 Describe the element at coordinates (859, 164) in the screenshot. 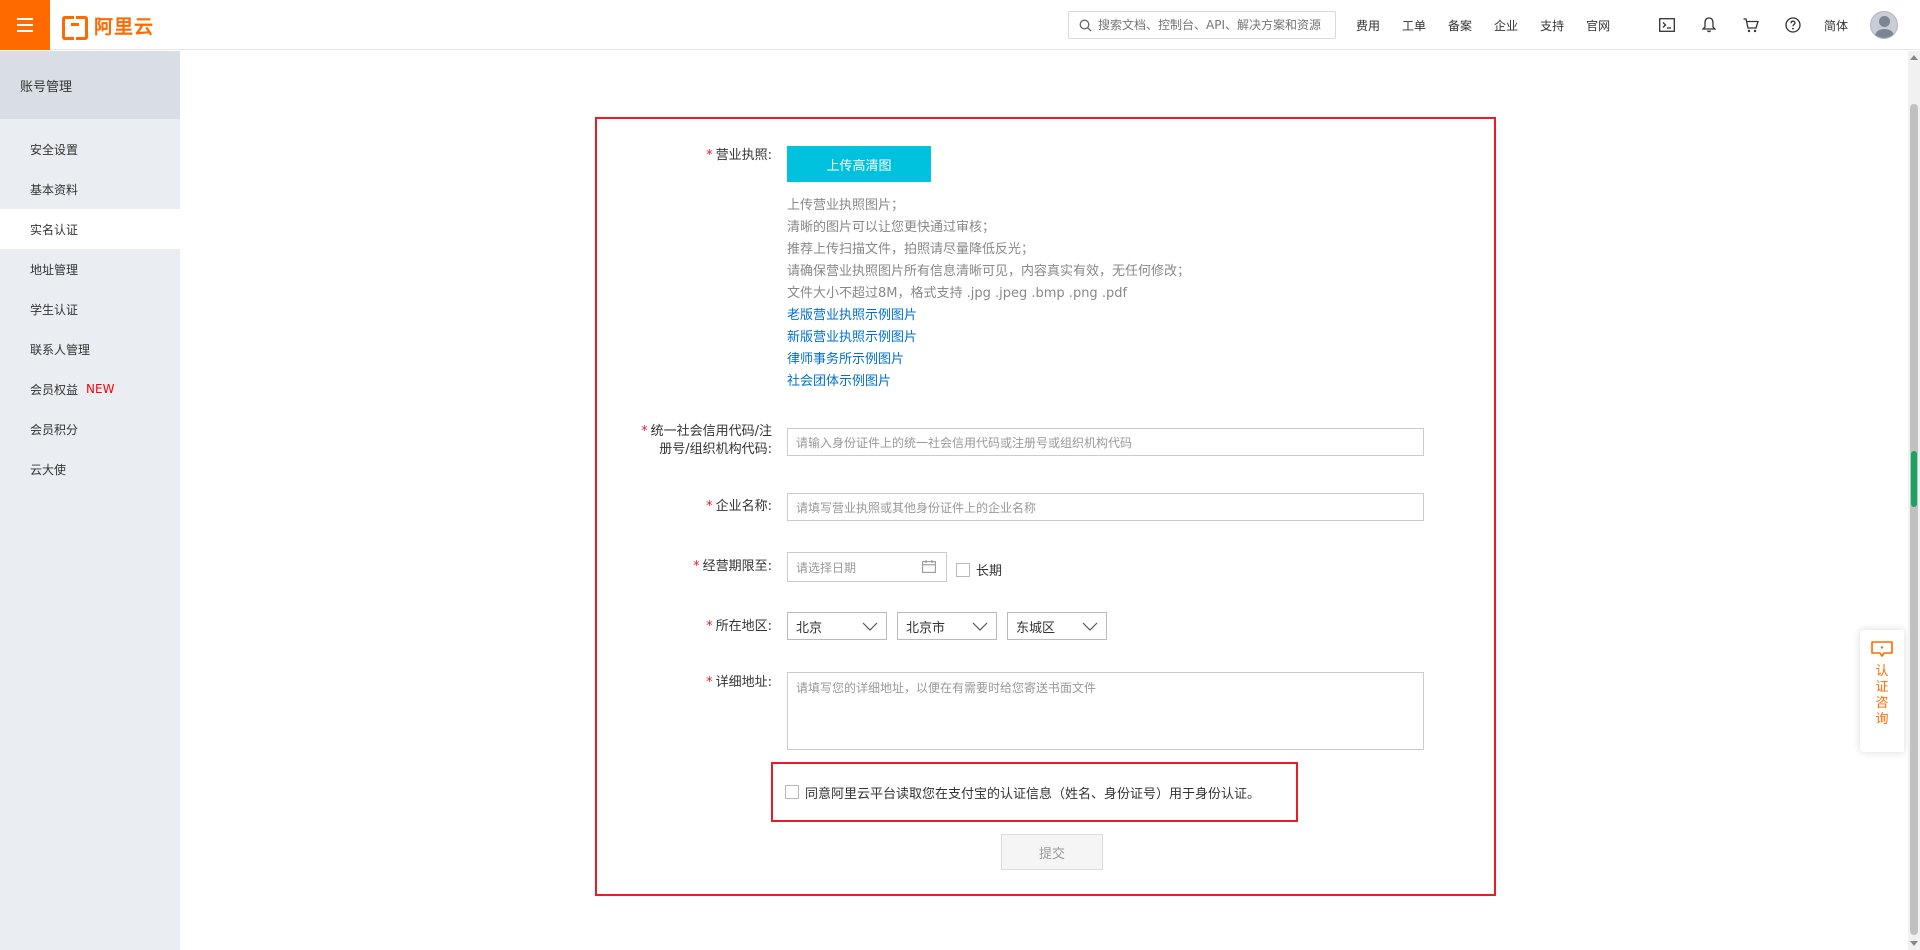

I see `upload-license-button: 上传高清图` at that location.